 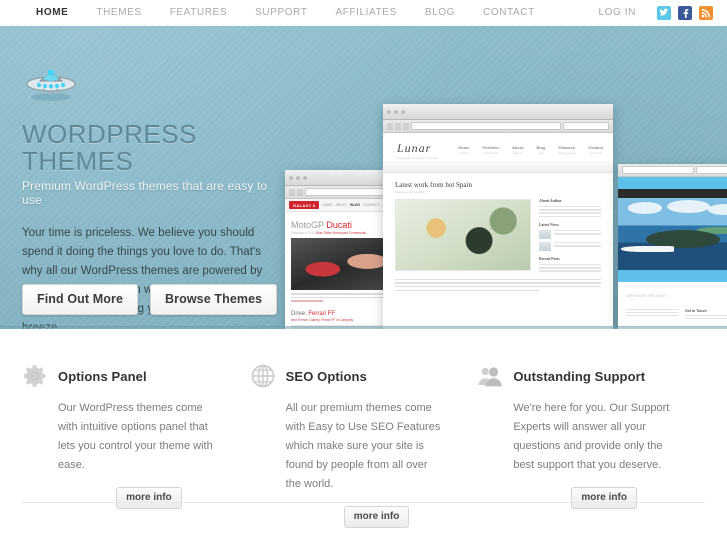 I want to click on mock-nav-link: ABOUT, so click(x=341, y=205).